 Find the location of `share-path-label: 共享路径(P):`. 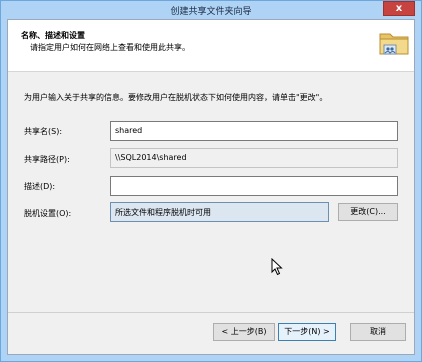

share-path-label: 共享路径(P): is located at coordinates (47, 159).